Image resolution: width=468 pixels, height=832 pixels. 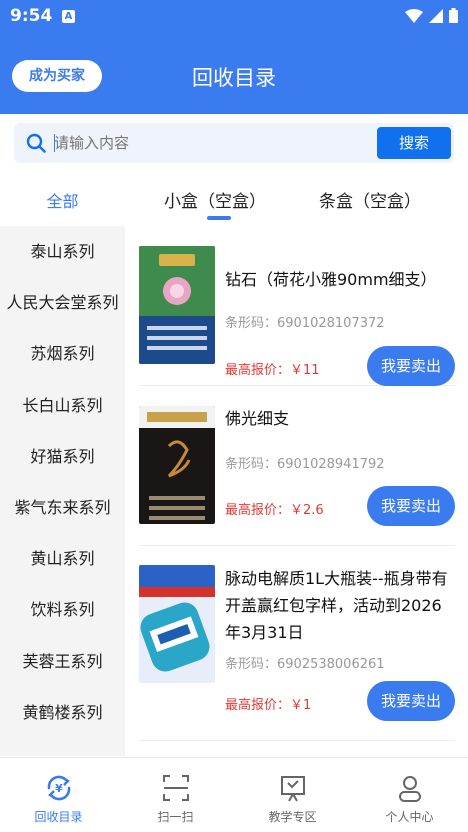 What do you see at coordinates (62, 712) in the screenshot?
I see `sidebar-item: 黄鹤楼系列` at bounding box center [62, 712].